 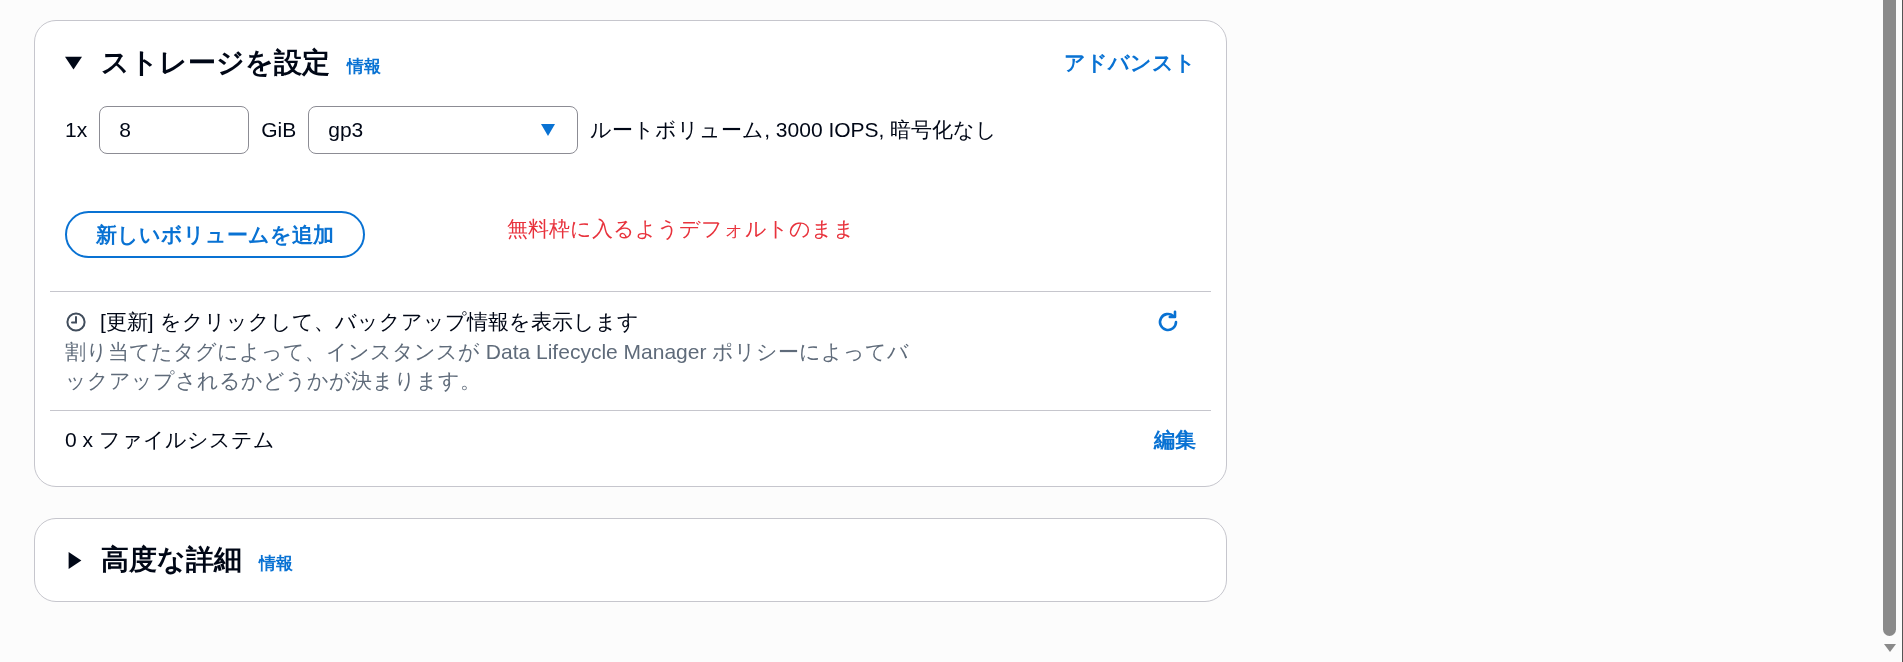 I want to click on add-volume-button: 新しいボリュームを追加, so click(x=215, y=234).